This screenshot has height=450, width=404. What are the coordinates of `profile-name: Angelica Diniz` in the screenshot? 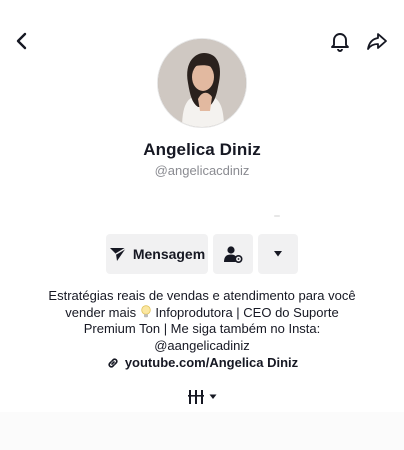 It's located at (202, 149).